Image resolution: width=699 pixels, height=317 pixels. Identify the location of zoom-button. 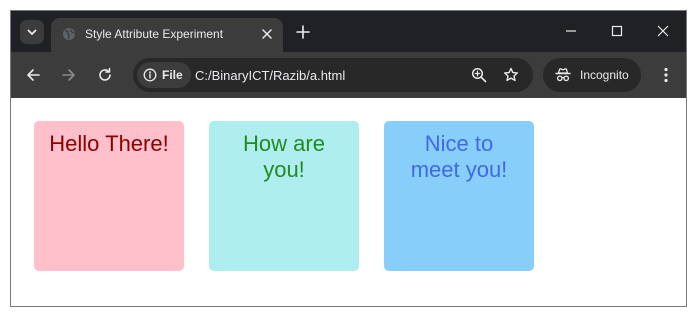
(479, 75).